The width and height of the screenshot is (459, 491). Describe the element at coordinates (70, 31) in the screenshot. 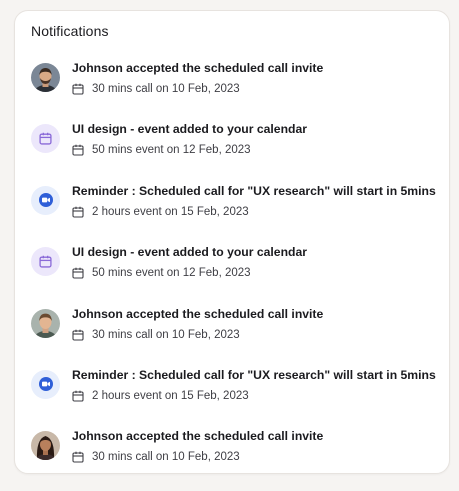

I see `panel-title: Notifications` at that location.